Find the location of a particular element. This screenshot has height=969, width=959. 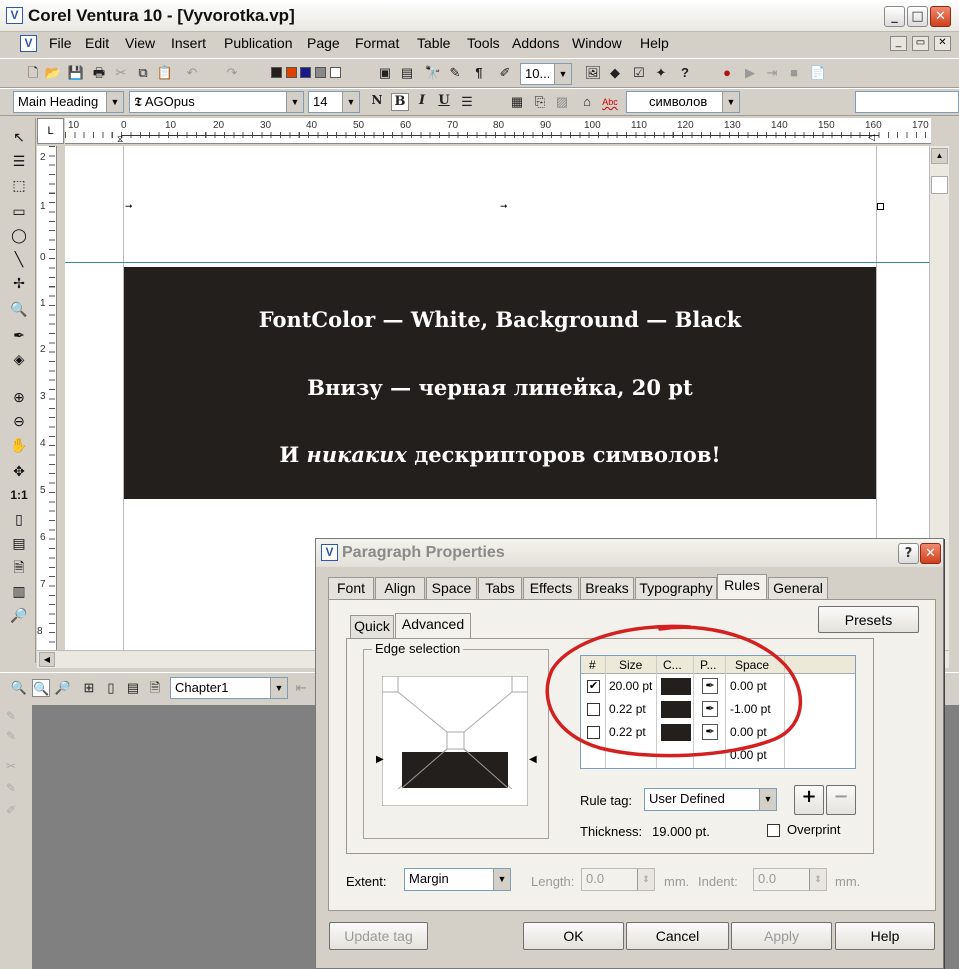

remove-rule-button: − is located at coordinates (841, 800).